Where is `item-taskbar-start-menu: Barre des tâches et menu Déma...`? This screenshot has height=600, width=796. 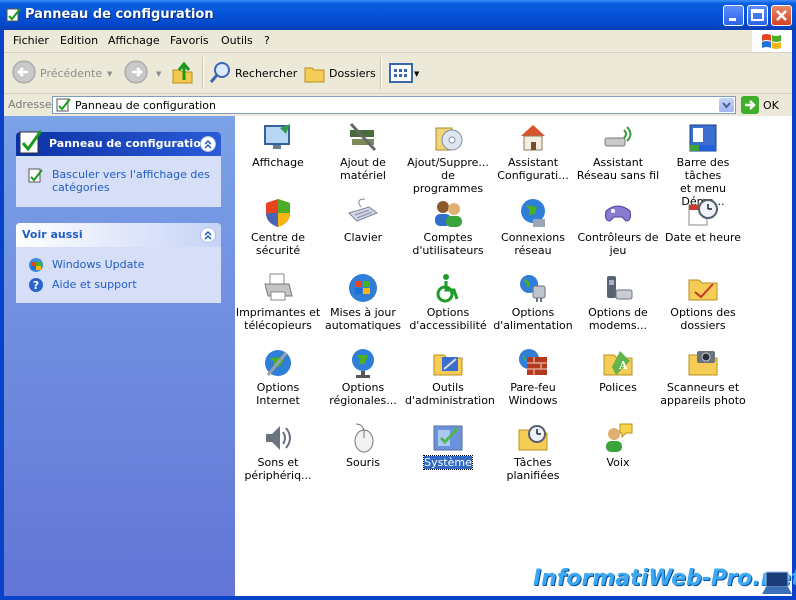
item-taskbar-start-menu: Barre des tâches et menu Déma... is located at coordinates (703, 163).